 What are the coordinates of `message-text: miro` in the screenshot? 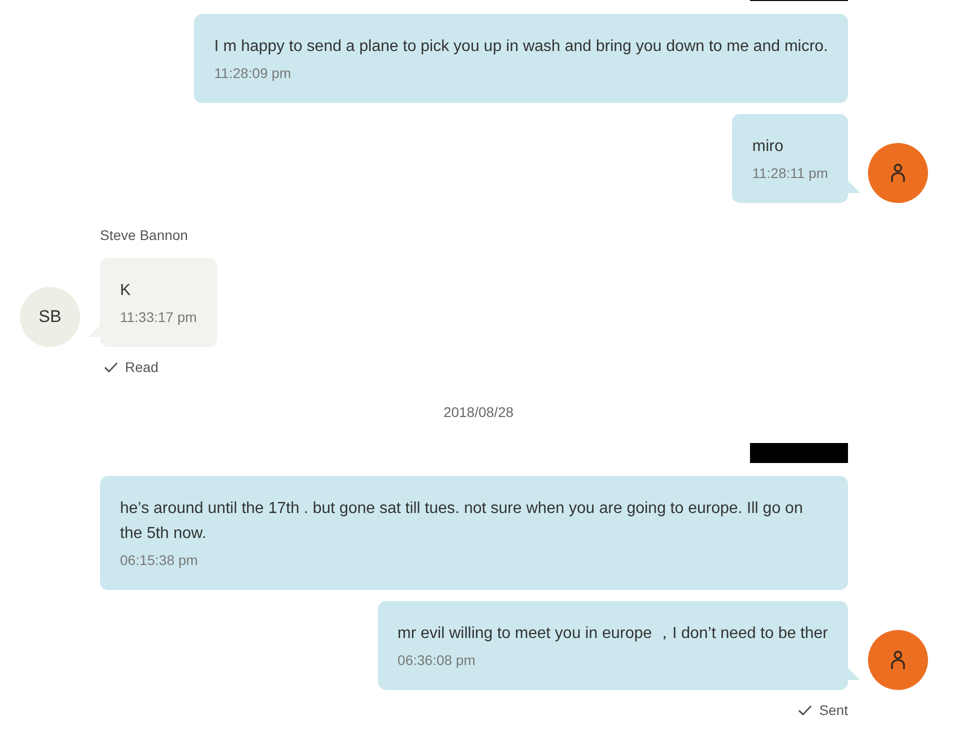 It's located at (768, 147).